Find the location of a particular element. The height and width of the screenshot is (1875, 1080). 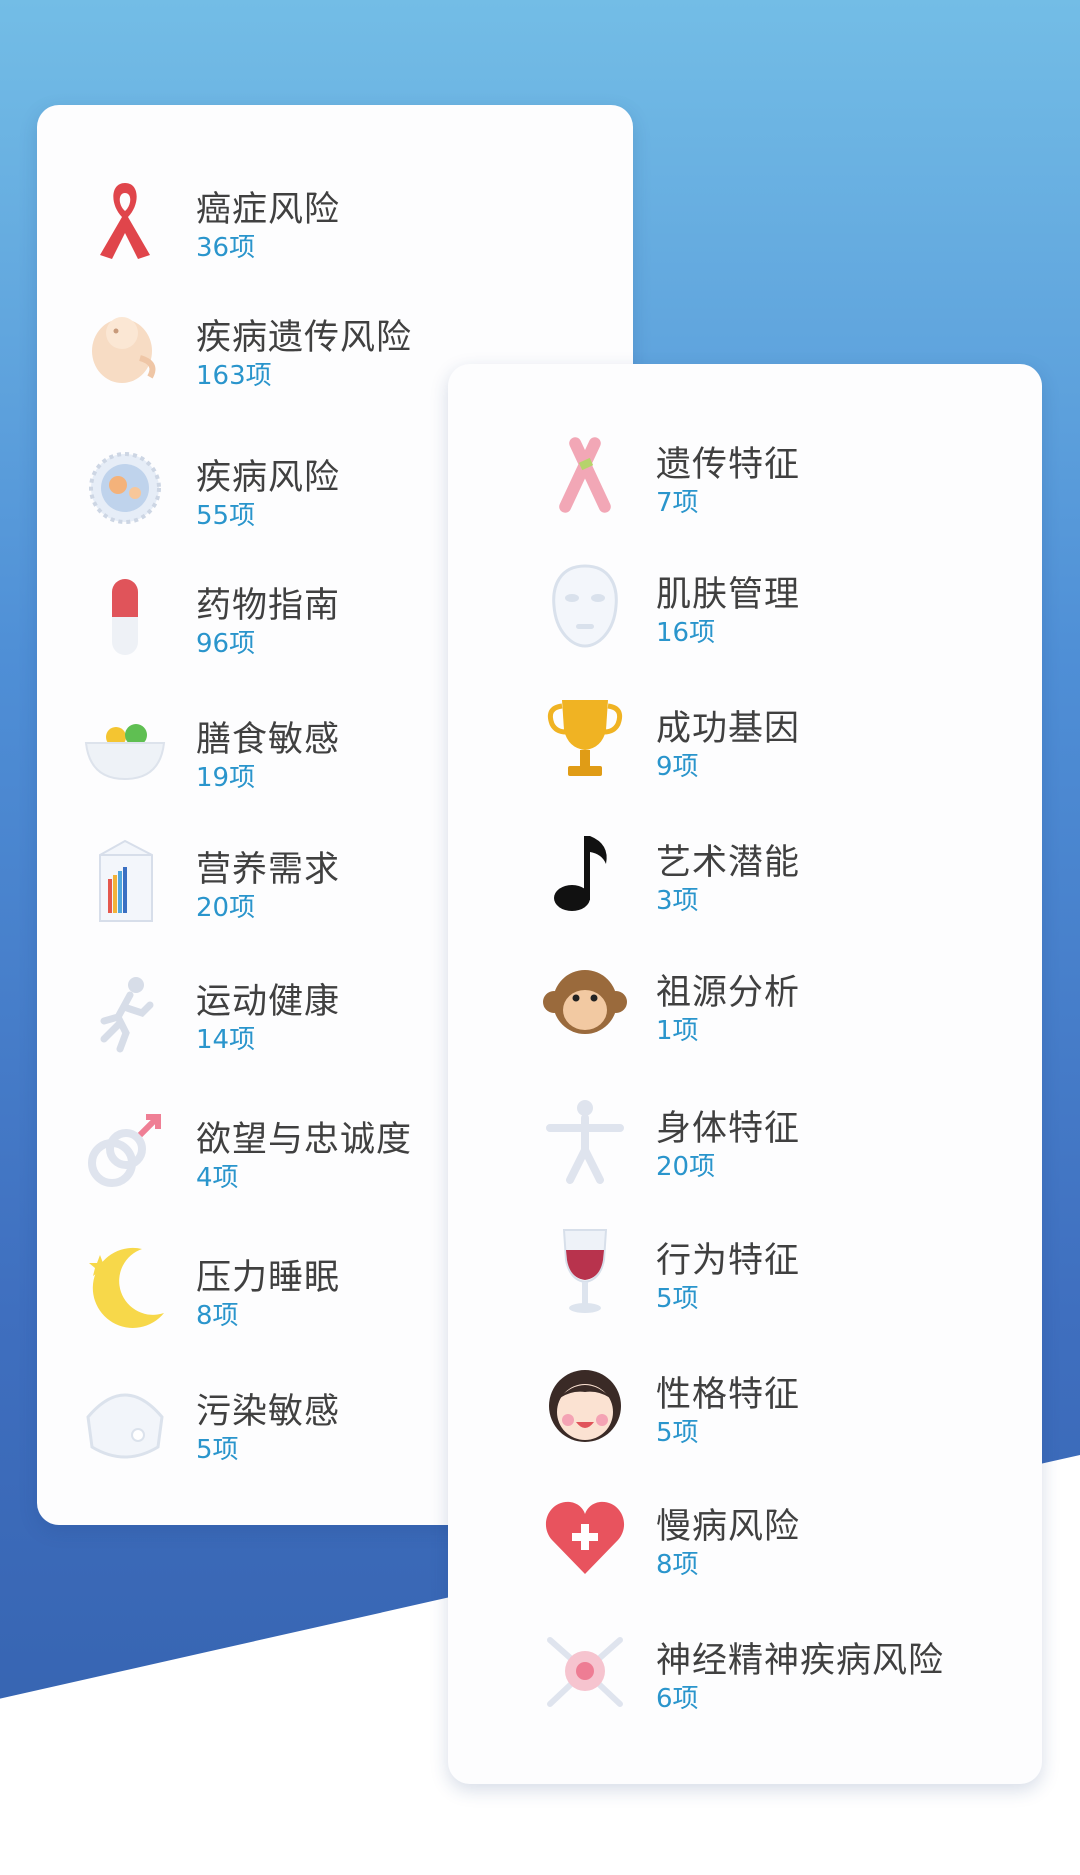

trophy-icon is located at coordinates (585, 739).